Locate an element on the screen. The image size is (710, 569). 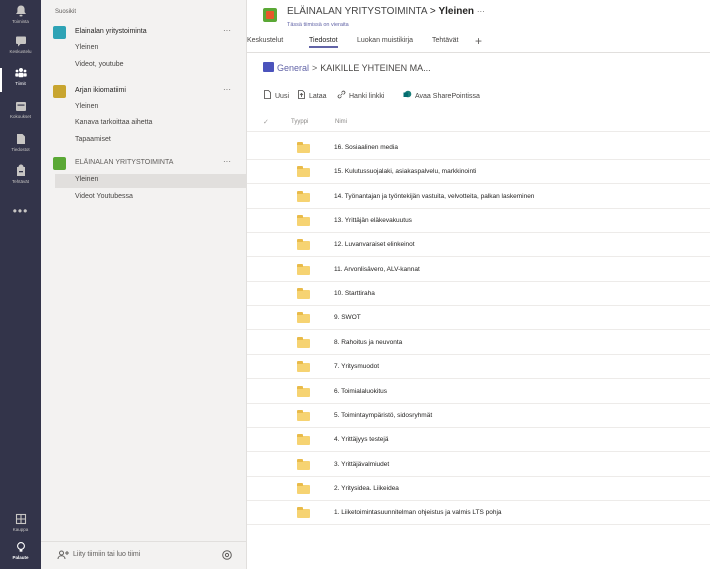
file-name: 5. Toimintaympäristö, sidosryhmät is located at coordinates (383, 415).